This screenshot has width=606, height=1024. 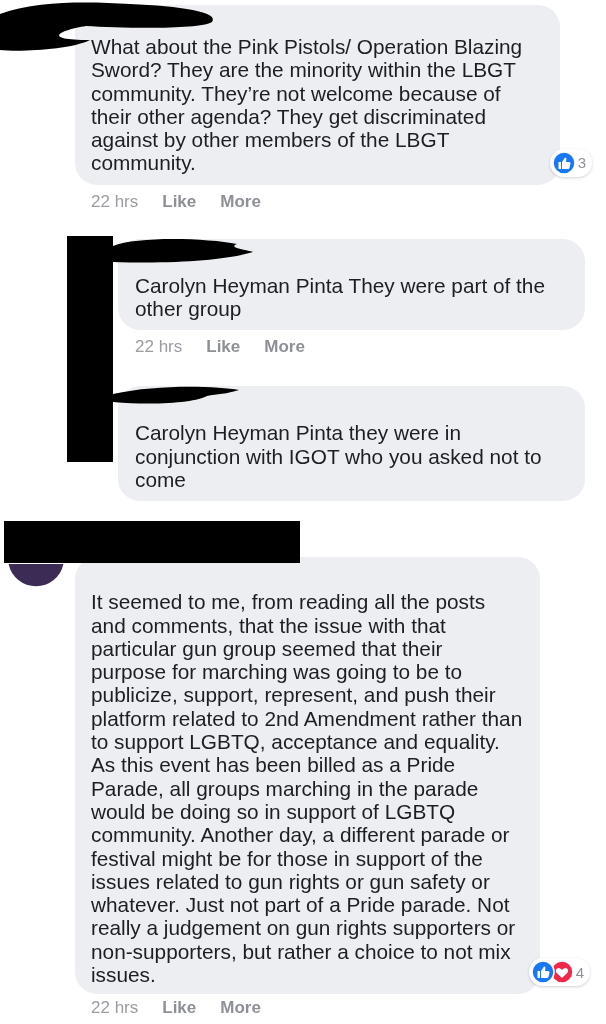 What do you see at coordinates (307, 105) in the screenshot?
I see `comment-text: What about the Pink Pistols/ Operation Blazing Sword? They are the minority within the LBGT community. They’re not welcome because of their other agenda? They get discriminated against by other members of the LBGT community.` at bounding box center [307, 105].